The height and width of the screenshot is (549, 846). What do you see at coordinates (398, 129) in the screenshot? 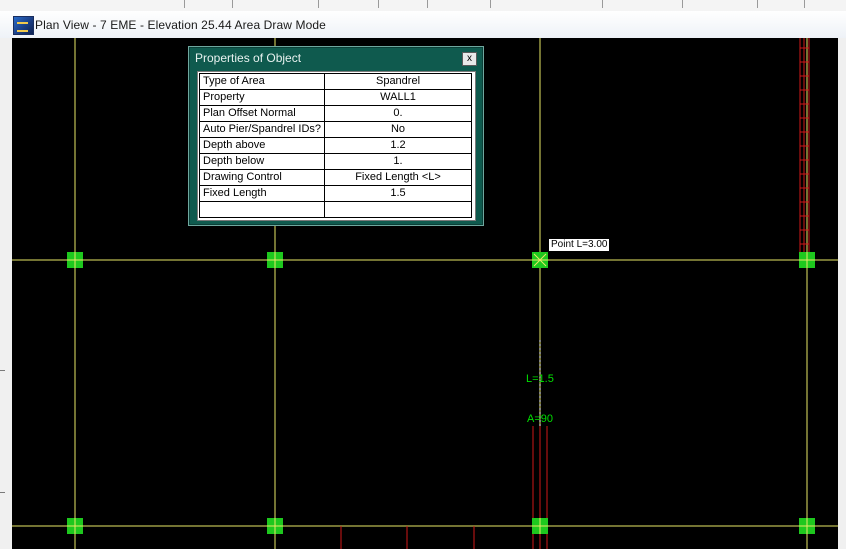
I see `property-value: No` at bounding box center [398, 129].